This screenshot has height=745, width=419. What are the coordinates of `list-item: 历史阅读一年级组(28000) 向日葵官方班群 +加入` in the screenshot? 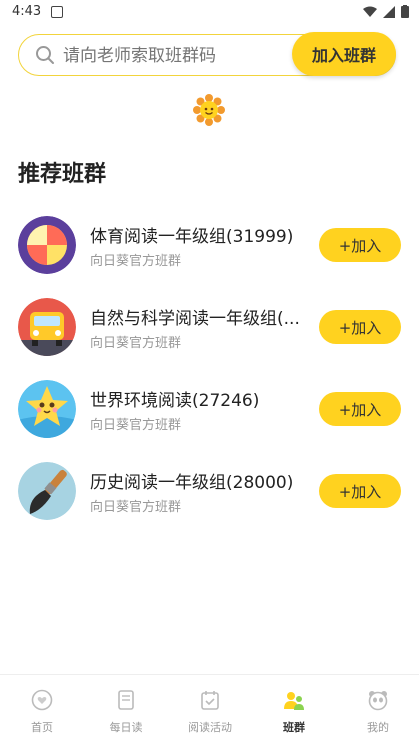 It's located at (209, 491).